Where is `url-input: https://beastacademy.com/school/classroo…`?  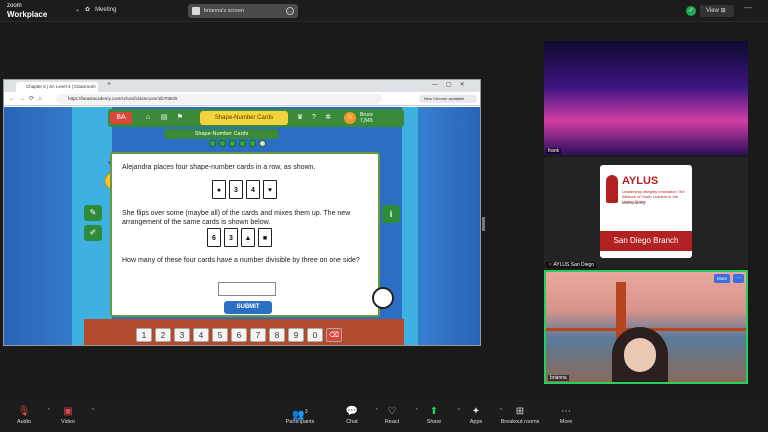 url-input: https://beastacademy.com/school/classroo… is located at coordinates (219, 99).